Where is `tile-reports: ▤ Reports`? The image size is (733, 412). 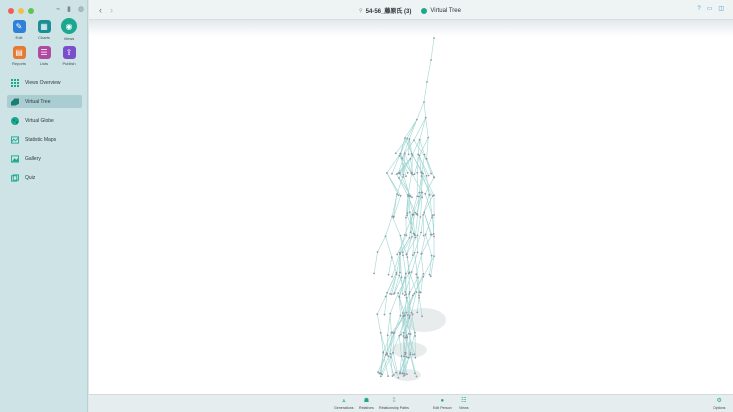
tile-reports: ▤ Reports is located at coordinates (19, 56).